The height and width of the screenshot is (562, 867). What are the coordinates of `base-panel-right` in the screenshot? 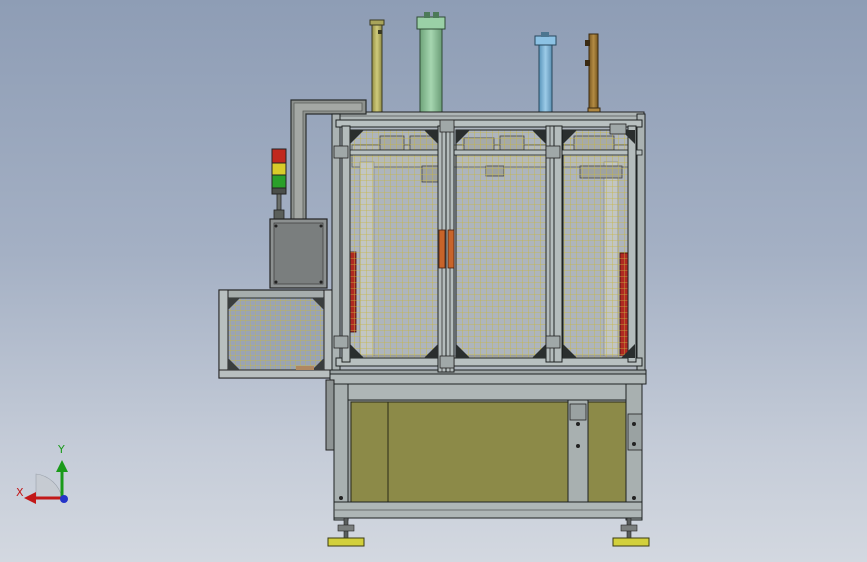 It's located at (607, 452).